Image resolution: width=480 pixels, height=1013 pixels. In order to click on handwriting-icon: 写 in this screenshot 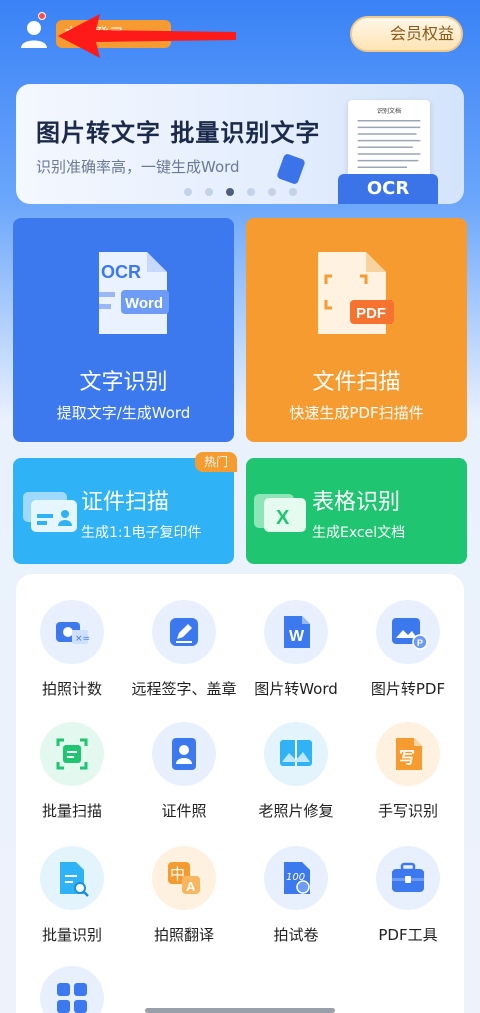, I will do `click(408, 754)`.